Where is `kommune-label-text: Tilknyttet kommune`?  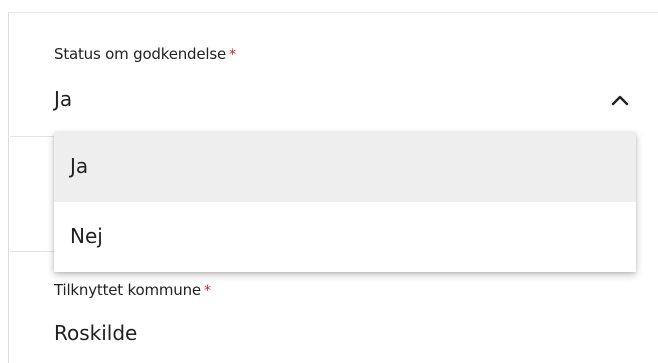 kommune-label-text: Tilknyttet kommune is located at coordinates (127, 290).